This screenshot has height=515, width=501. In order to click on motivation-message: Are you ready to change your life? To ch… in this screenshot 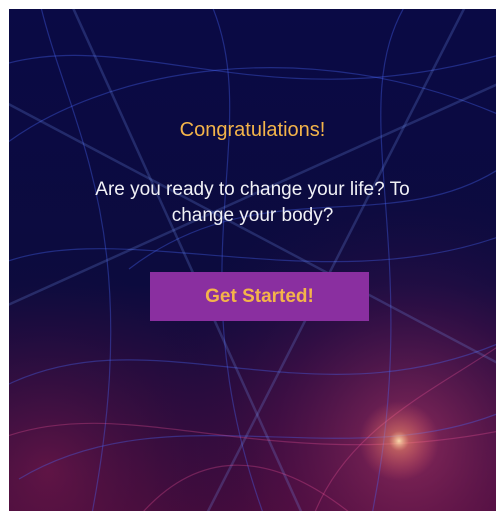, I will do `click(252, 202)`.